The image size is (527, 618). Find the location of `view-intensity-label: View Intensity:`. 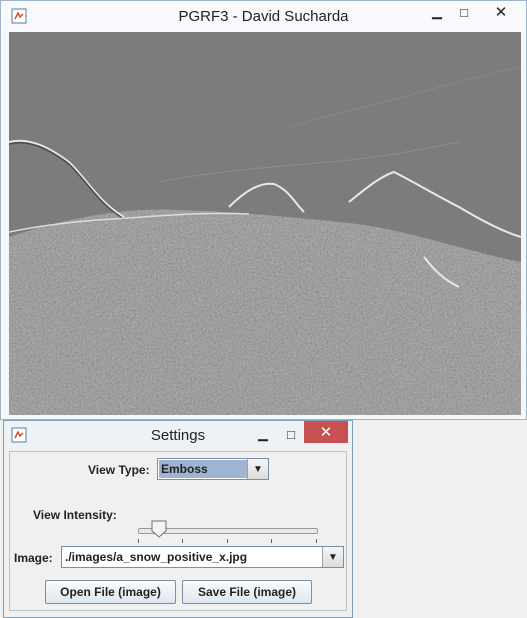

view-intensity-label: View Intensity: is located at coordinates (75, 515).